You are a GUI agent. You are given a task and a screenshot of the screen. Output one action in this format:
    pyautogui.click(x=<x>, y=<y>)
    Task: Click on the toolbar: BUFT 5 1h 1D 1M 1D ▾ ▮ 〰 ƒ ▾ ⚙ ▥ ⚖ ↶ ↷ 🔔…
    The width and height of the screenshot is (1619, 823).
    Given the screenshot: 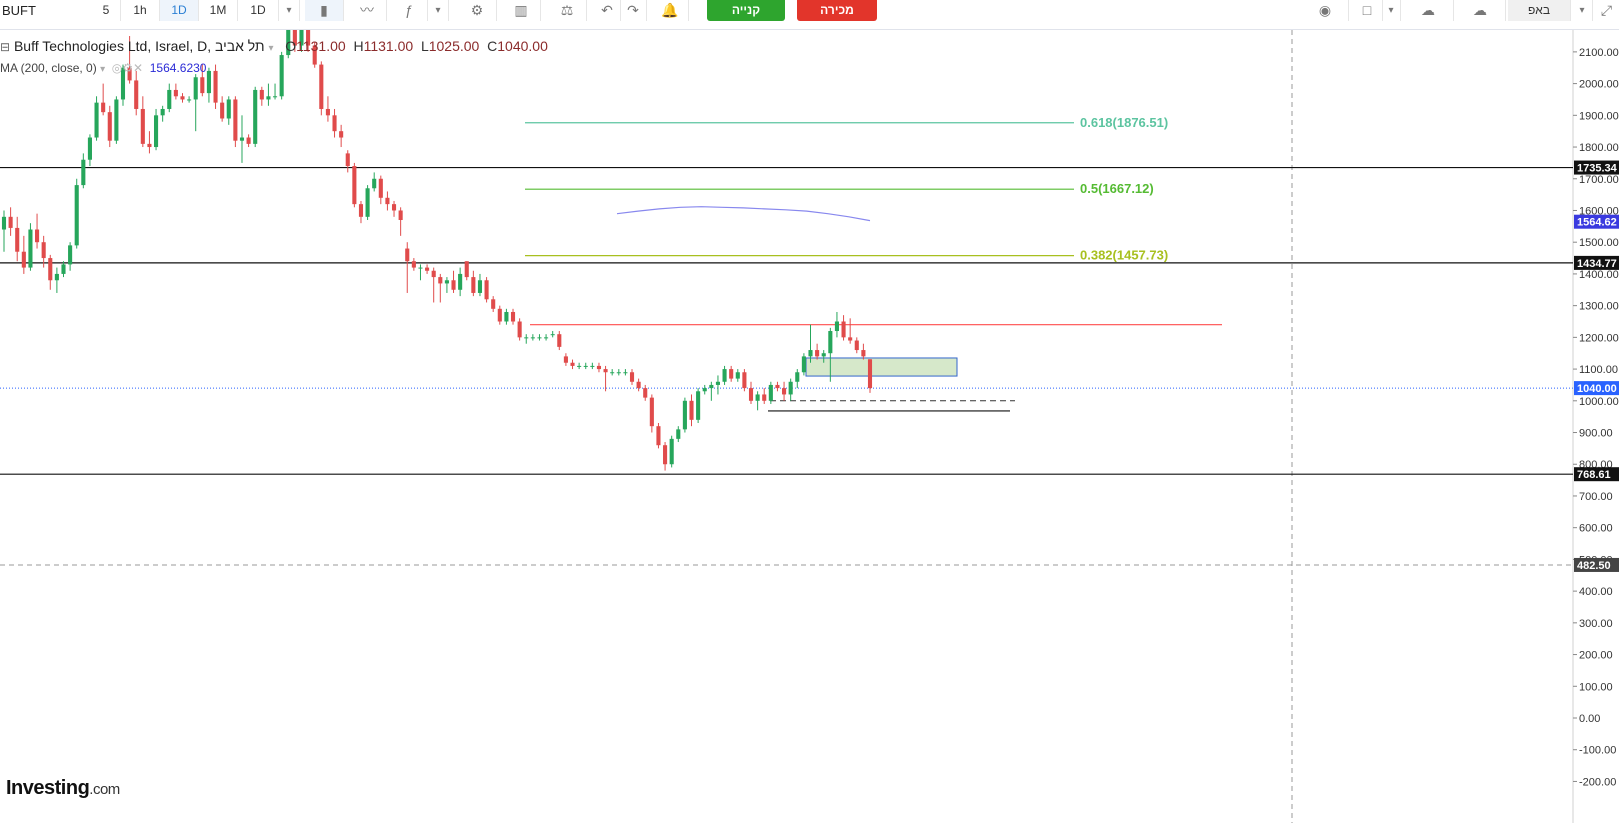 What is the action you would take?
    pyautogui.click(x=809, y=15)
    